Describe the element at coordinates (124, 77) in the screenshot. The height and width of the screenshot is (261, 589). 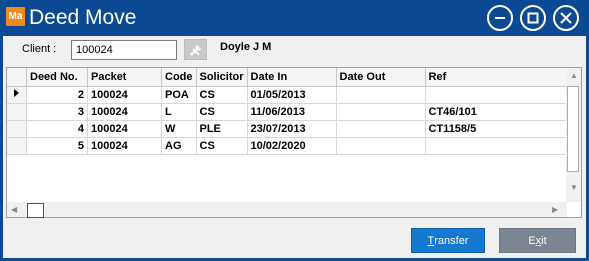
I see `col-header-packet: Packet` at that location.